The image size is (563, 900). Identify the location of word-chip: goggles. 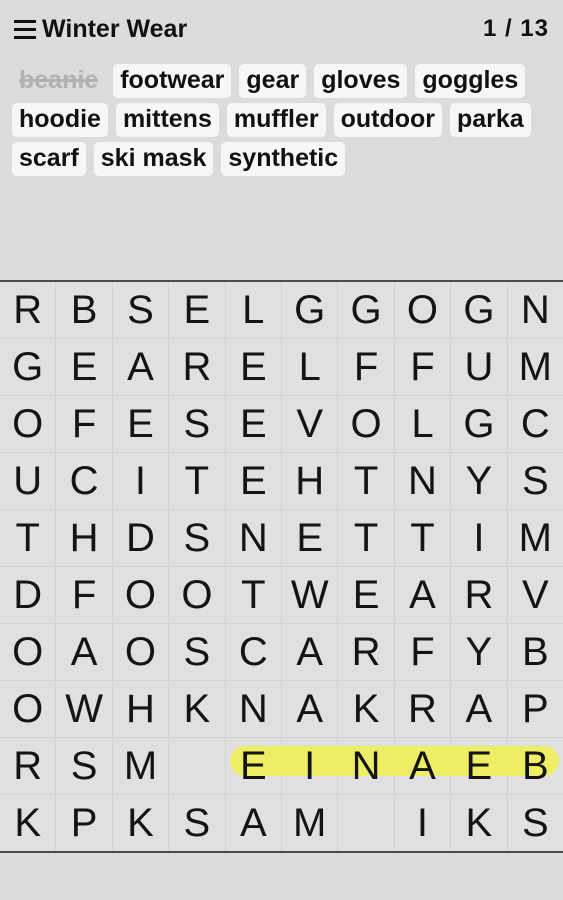
(470, 81).